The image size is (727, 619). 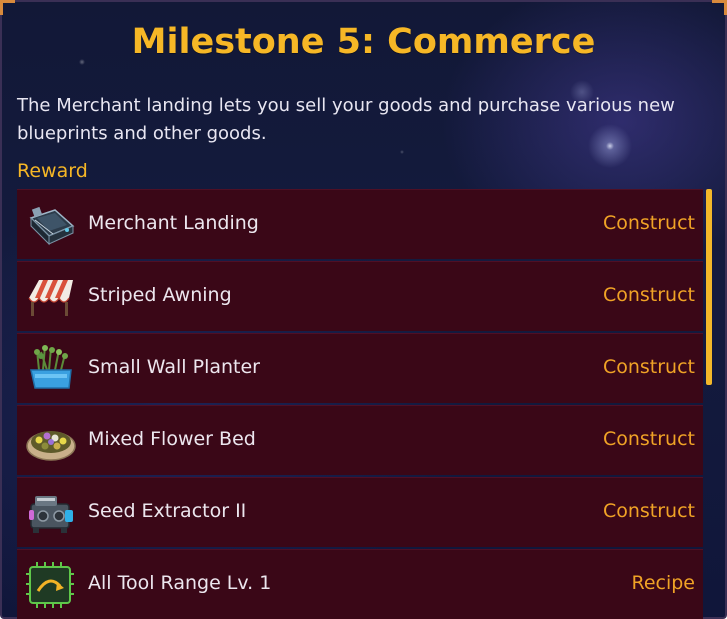 What do you see at coordinates (50, 298) in the screenshot?
I see `striped-awning-icon` at bounding box center [50, 298].